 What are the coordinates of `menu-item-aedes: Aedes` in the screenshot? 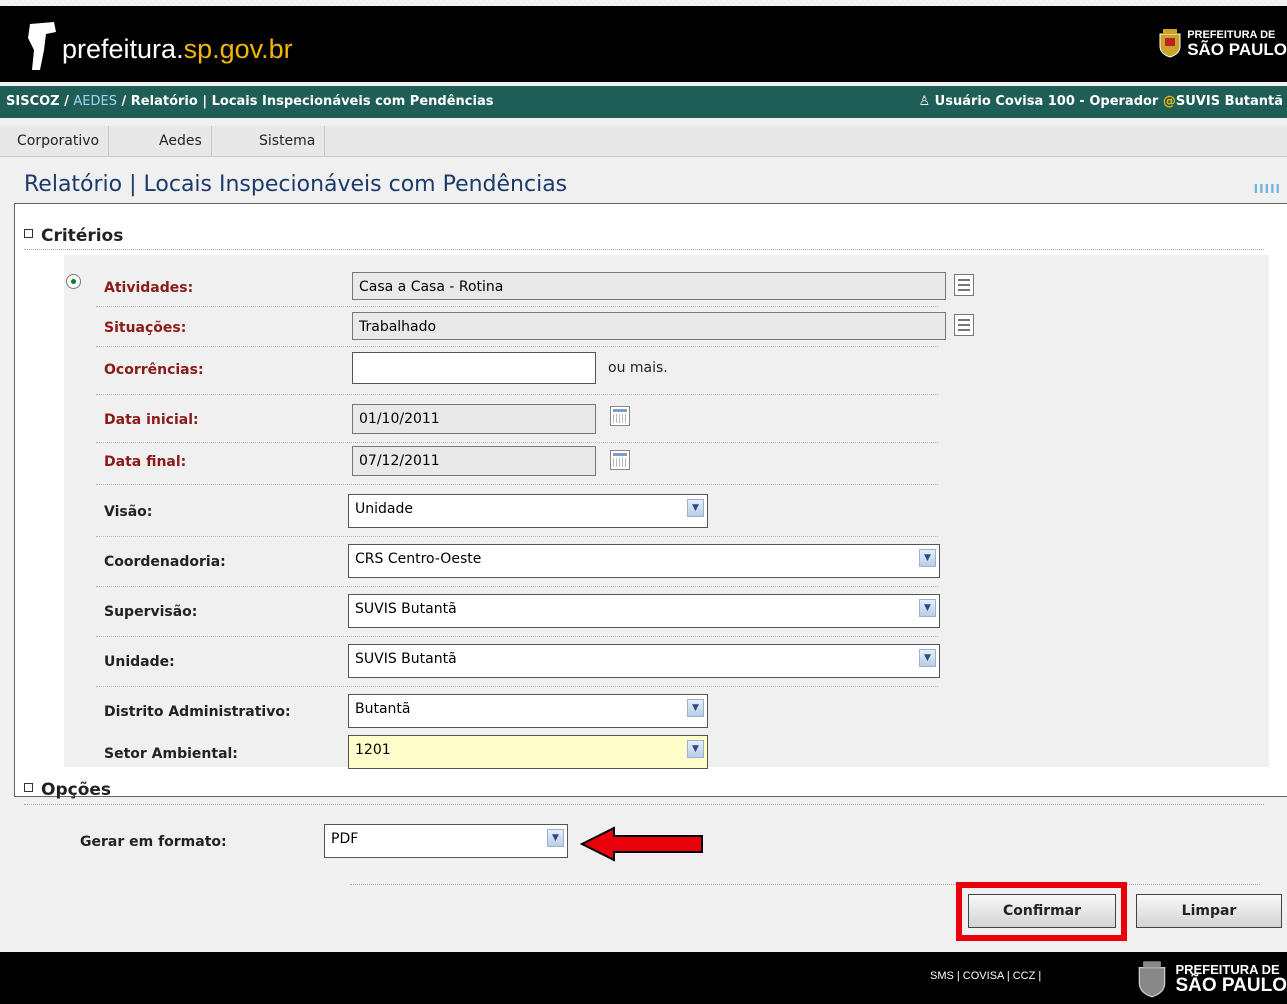 It's located at (181, 141).